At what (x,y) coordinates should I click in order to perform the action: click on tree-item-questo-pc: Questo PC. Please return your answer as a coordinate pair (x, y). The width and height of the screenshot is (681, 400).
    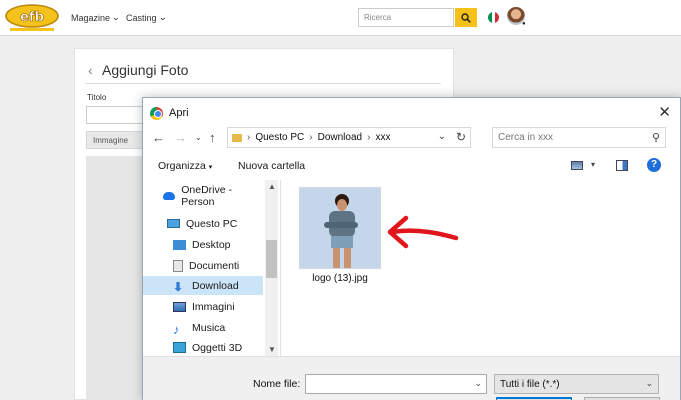
    Looking at the image, I should click on (213, 223).